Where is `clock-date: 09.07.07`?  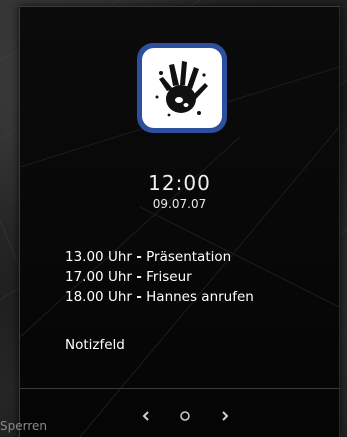
clock-date: 09.07.07 is located at coordinates (179, 204).